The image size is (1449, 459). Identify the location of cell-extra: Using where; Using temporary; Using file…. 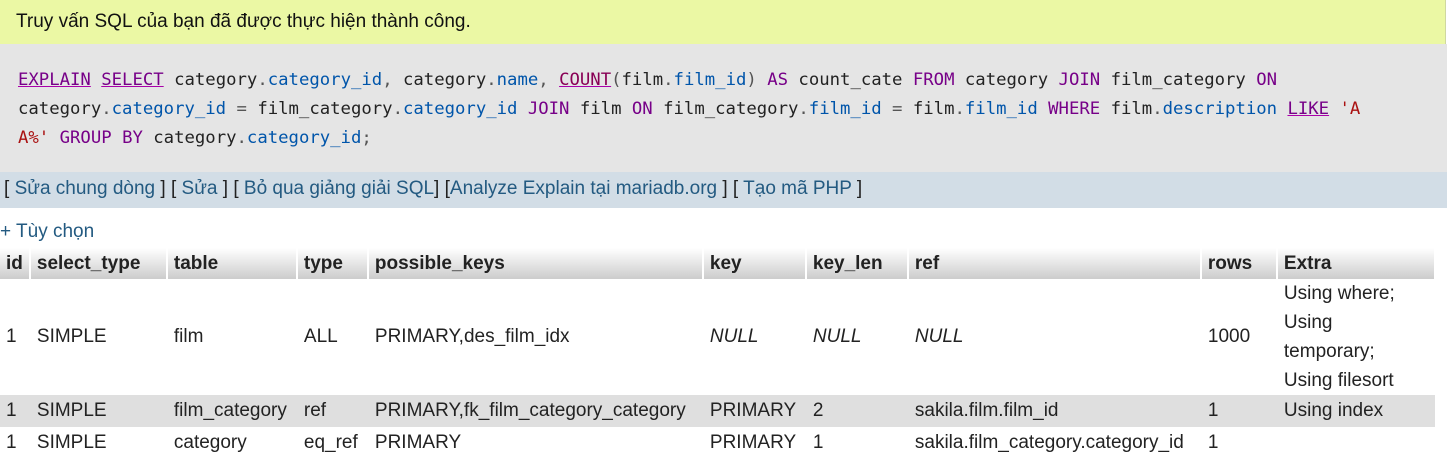
(1355, 337).